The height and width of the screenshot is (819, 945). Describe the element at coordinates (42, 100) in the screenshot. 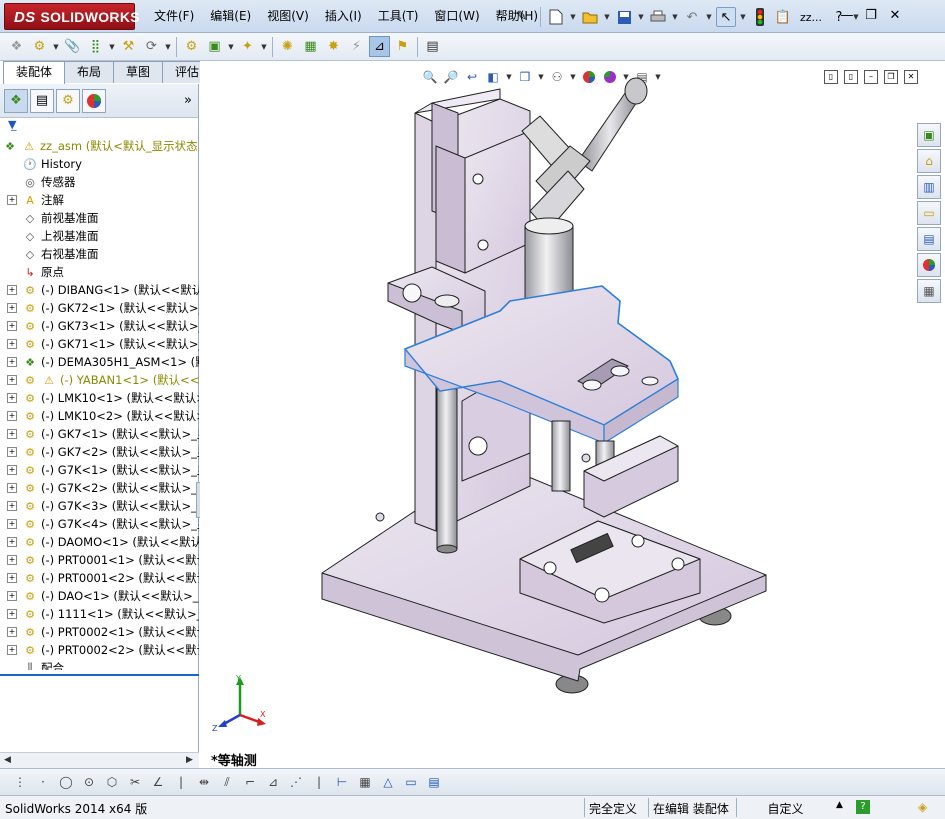

I see `propertymanager-tab-icon: ▤` at that location.